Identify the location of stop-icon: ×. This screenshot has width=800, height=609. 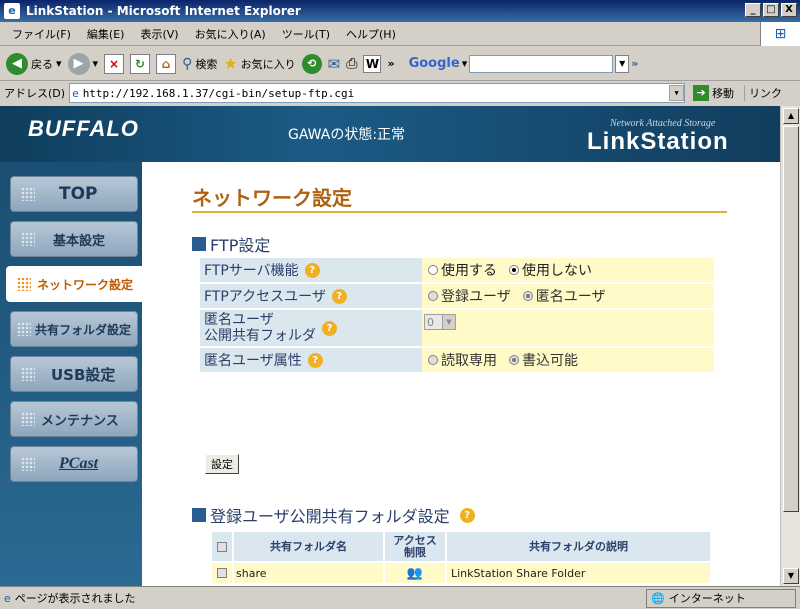
(114, 63).